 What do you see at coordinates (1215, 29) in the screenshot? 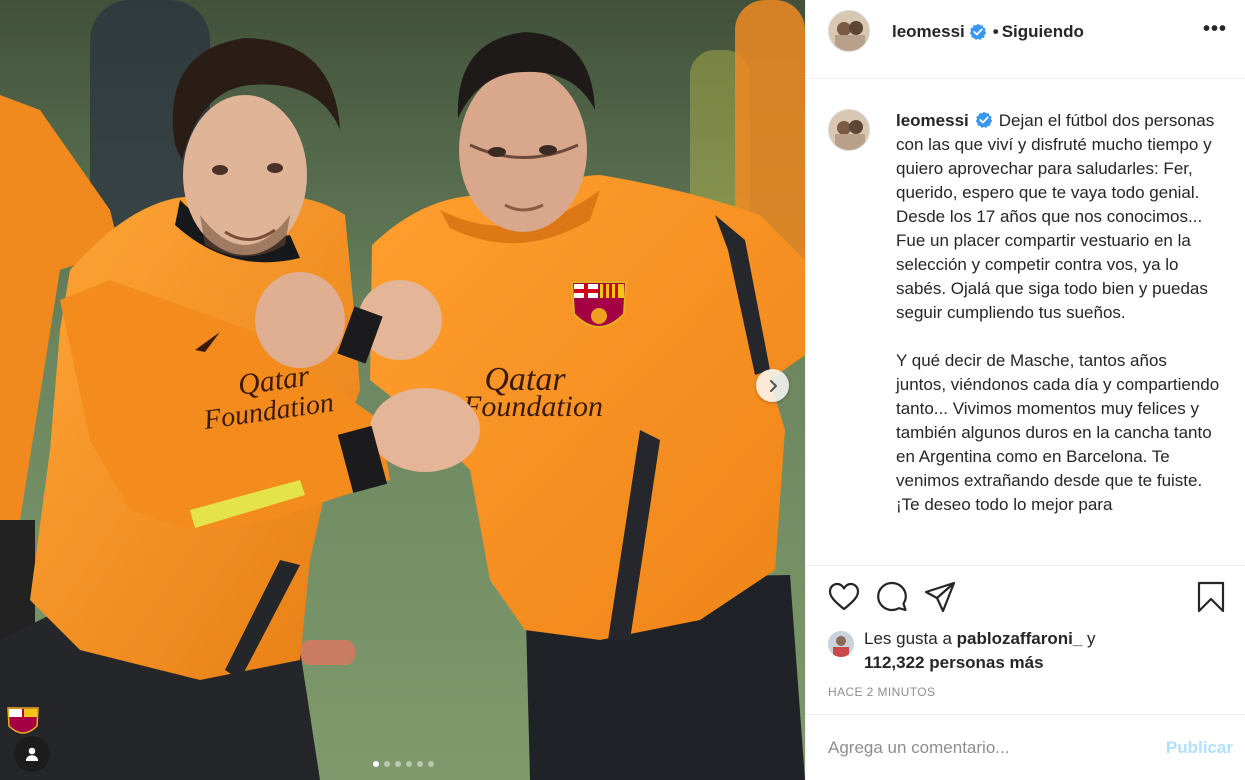
I see `more-options-icon: •••` at bounding box center [1215, 29].